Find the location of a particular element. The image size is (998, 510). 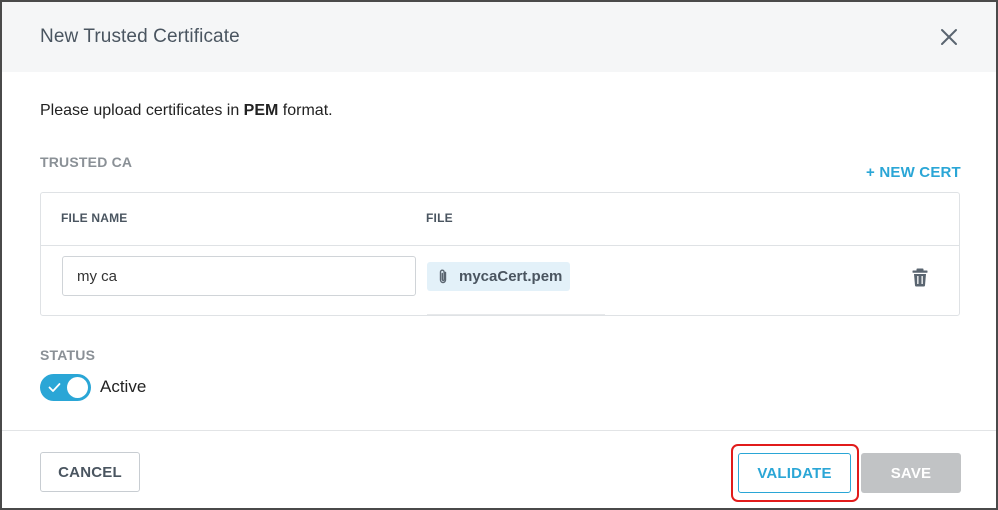

intro-format: PEM is located at coordinates (261, 110).